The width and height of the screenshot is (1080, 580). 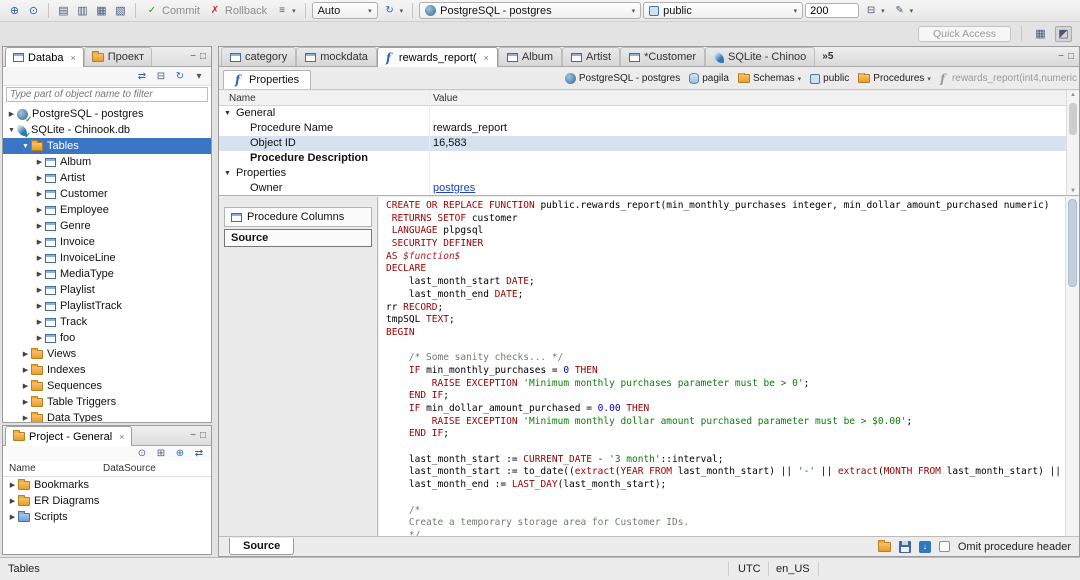 I want to click on gear-icon: ⊙, so click(x=142, y=454).